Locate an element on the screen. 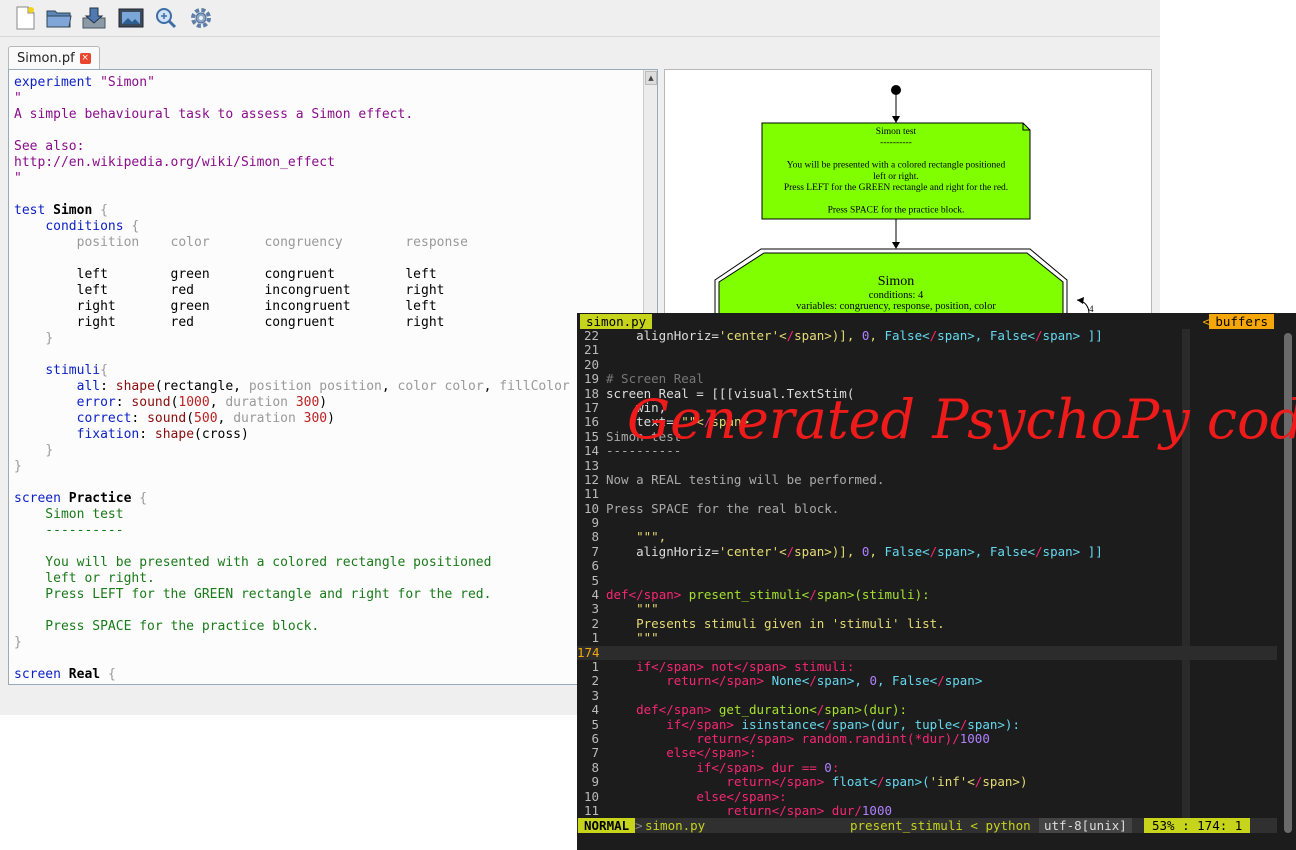 Image resolution: width=1296 pixels, height=850 pixels. vim-line-text: Now a REAL testing will be performed. is located at coordinates (745, 479).